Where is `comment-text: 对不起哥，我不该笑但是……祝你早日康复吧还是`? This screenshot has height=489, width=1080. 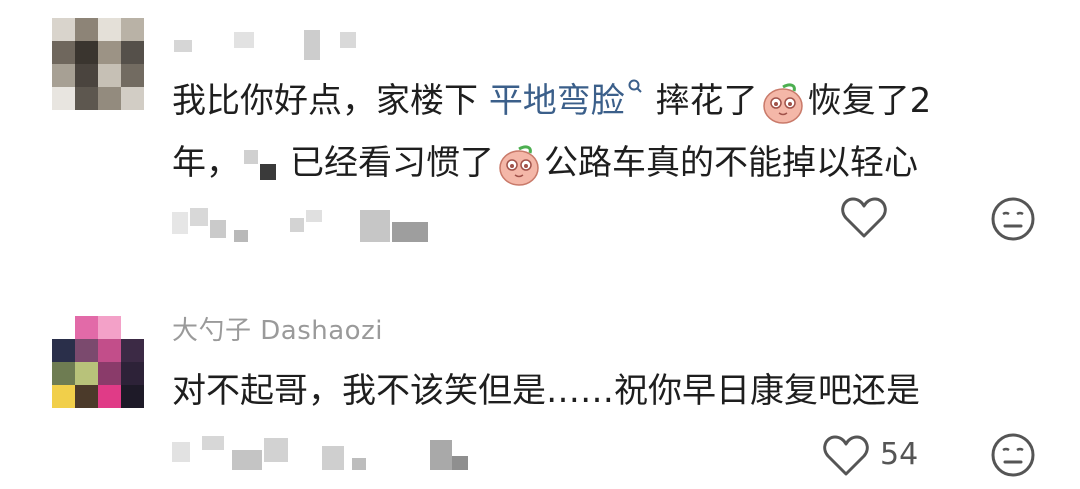
comment-text: 对不起哥，我不该笑但是……祝你早日康复吧还是 is located at coordinates (546, 391).